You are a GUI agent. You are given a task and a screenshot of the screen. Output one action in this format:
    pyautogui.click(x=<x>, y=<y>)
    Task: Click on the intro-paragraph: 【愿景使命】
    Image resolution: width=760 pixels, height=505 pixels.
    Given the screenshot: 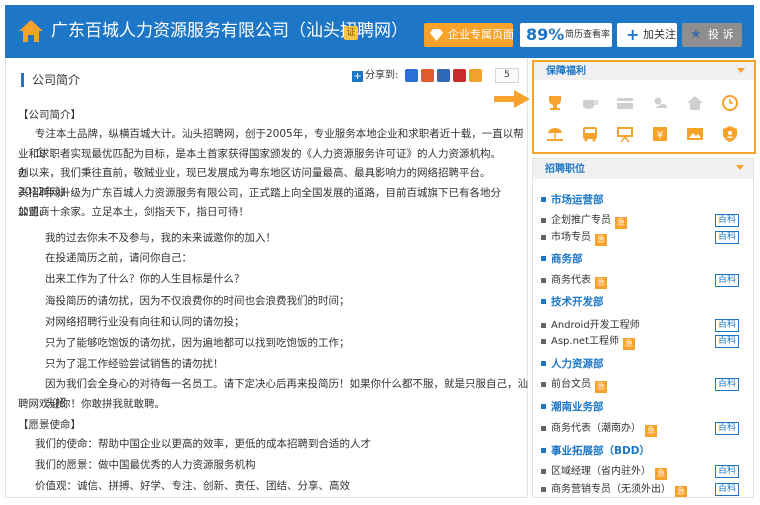 What is the action you would take?
    pyautogui.click(x=49, y=425)
    